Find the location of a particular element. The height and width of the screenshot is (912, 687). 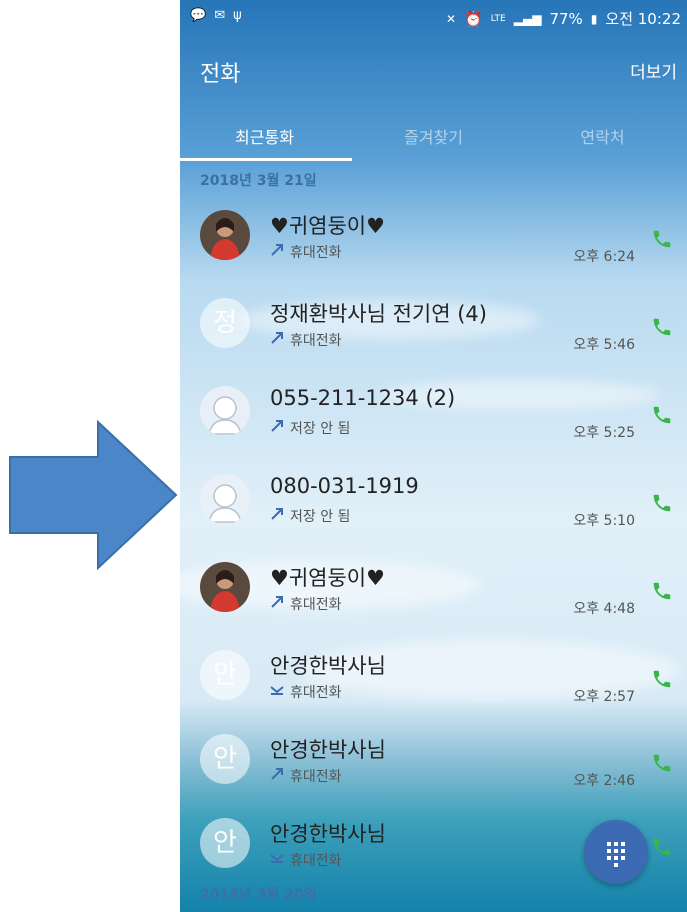

more-button: 더보기 is located at coordinates (653, 70).